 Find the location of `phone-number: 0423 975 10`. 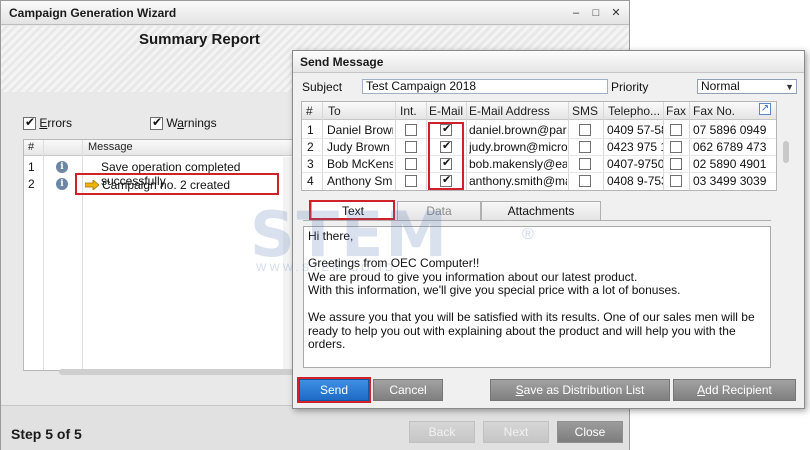

phone-number: 0423 975 10 is located at coordinates (635, 147).